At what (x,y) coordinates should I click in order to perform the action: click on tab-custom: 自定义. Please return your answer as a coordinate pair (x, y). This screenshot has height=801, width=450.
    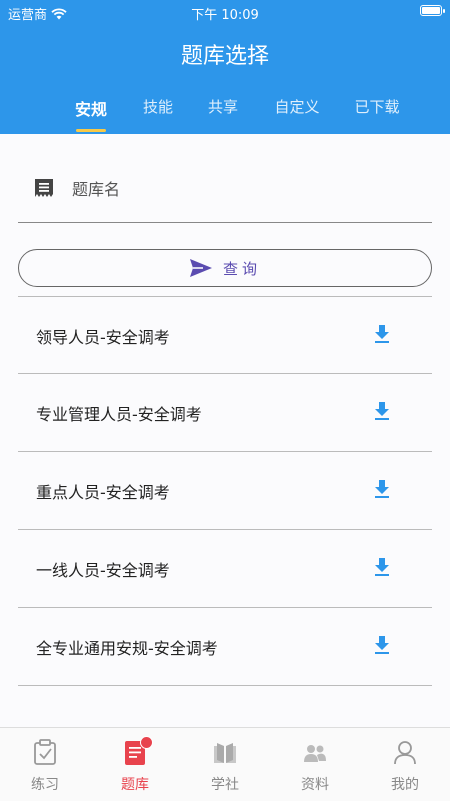
    Looking at the image, I should click on (296, 106).